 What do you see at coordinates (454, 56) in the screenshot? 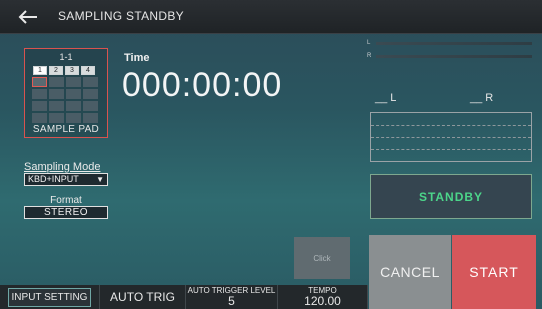
I see `meter-bar-r` at bounding box center [454, 56].